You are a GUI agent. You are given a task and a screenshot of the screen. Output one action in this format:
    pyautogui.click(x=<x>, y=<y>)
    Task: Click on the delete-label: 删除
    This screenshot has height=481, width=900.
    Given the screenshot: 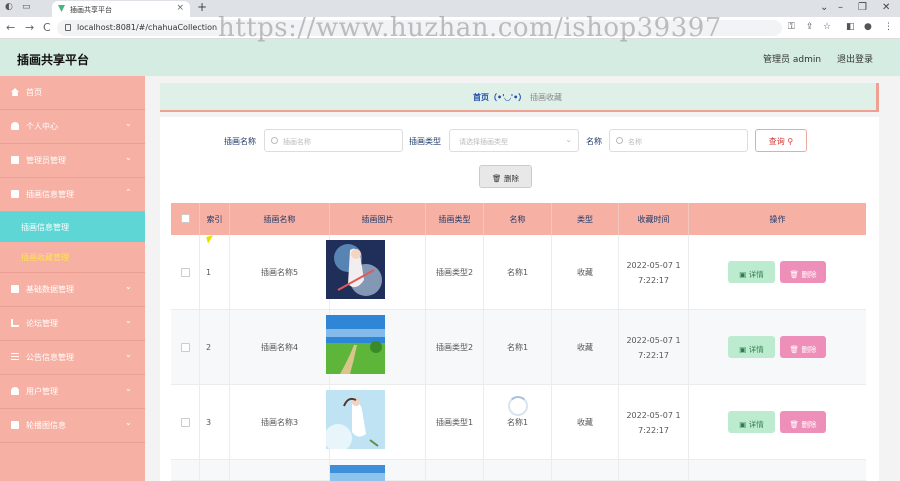 What is the action you would take?
    pyautogui.click(x=809, y=424)
    